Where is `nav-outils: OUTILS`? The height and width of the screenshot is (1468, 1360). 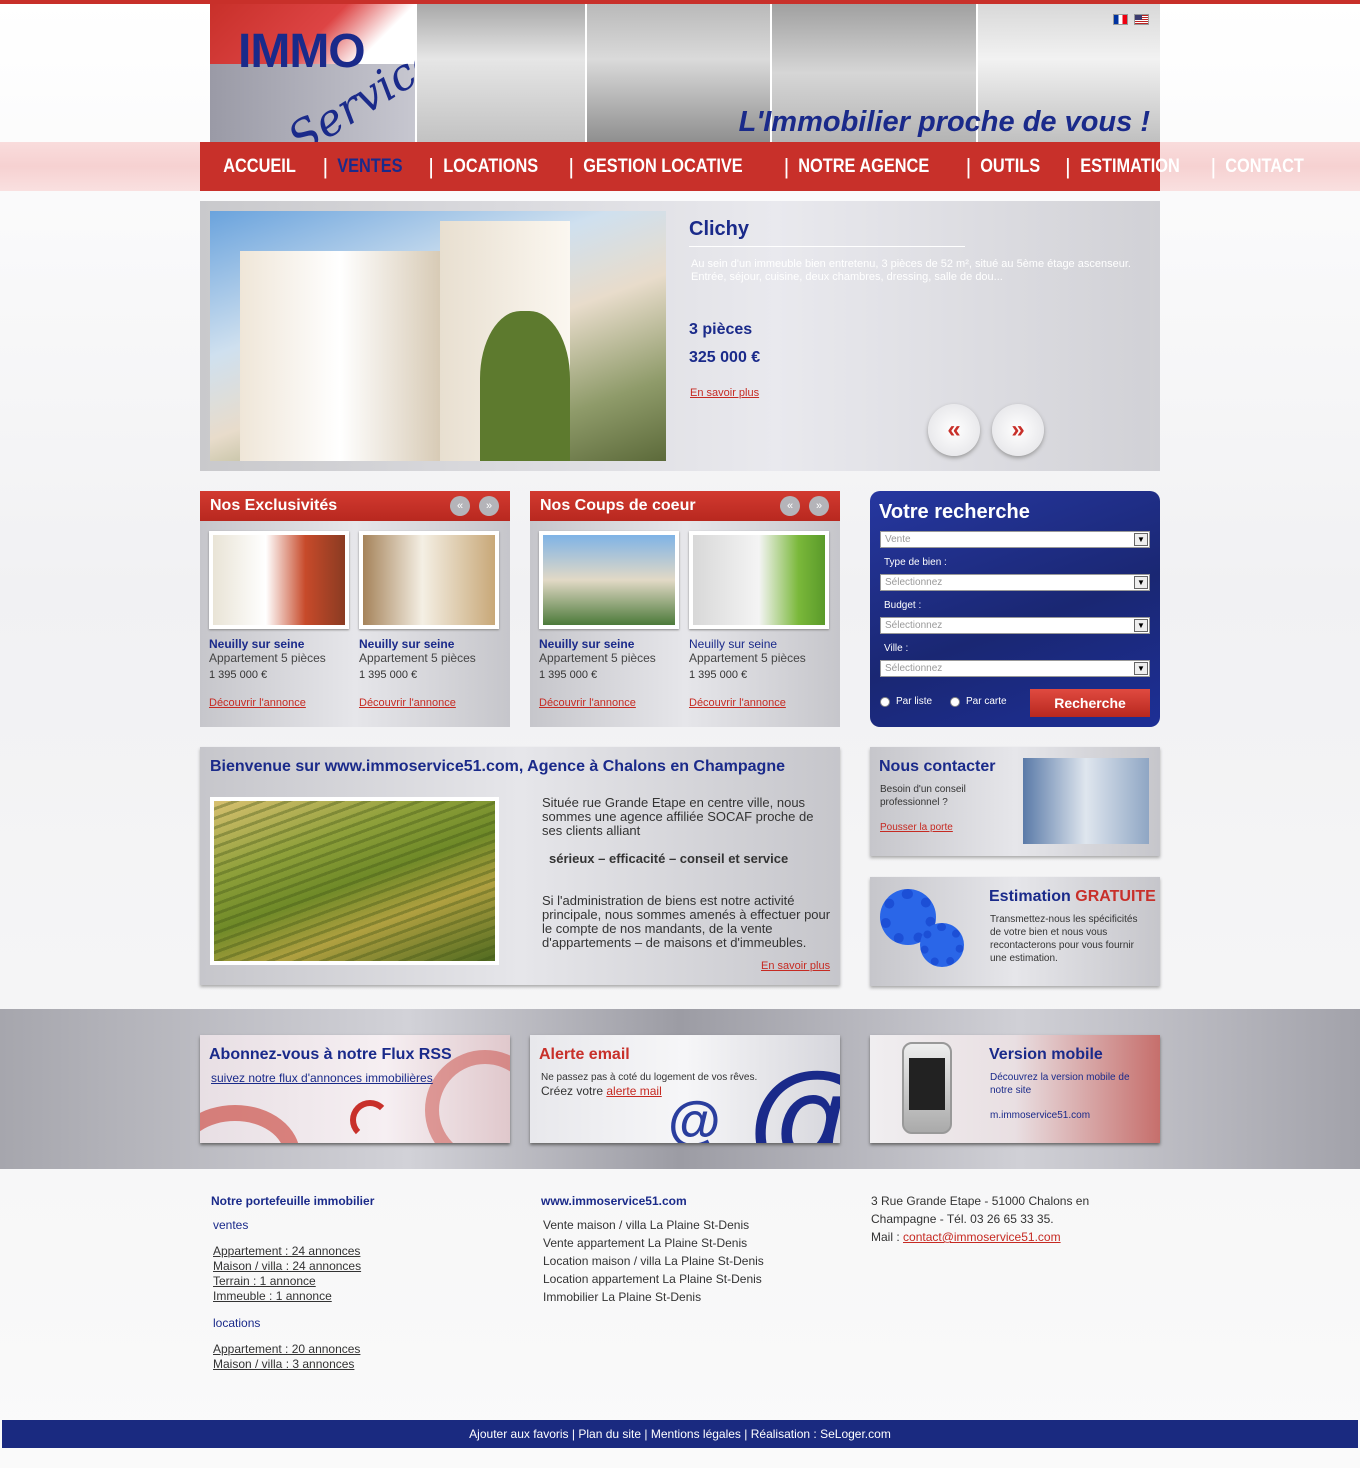 nav-outils: OUTILS is located at coordinates (1010, 167).